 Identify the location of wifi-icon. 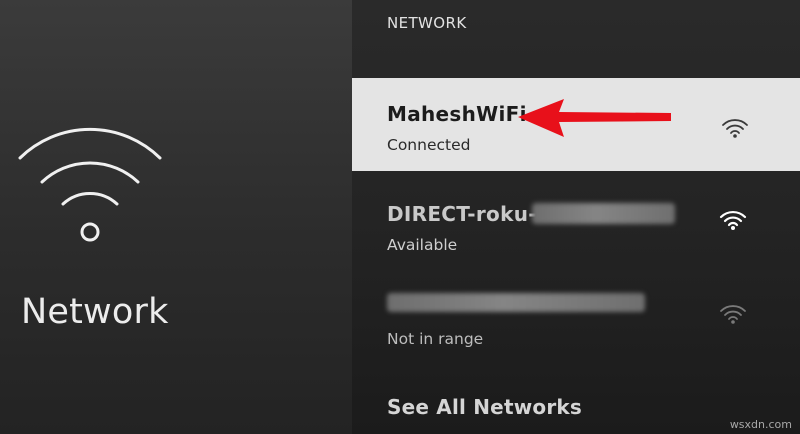
(90, 184).